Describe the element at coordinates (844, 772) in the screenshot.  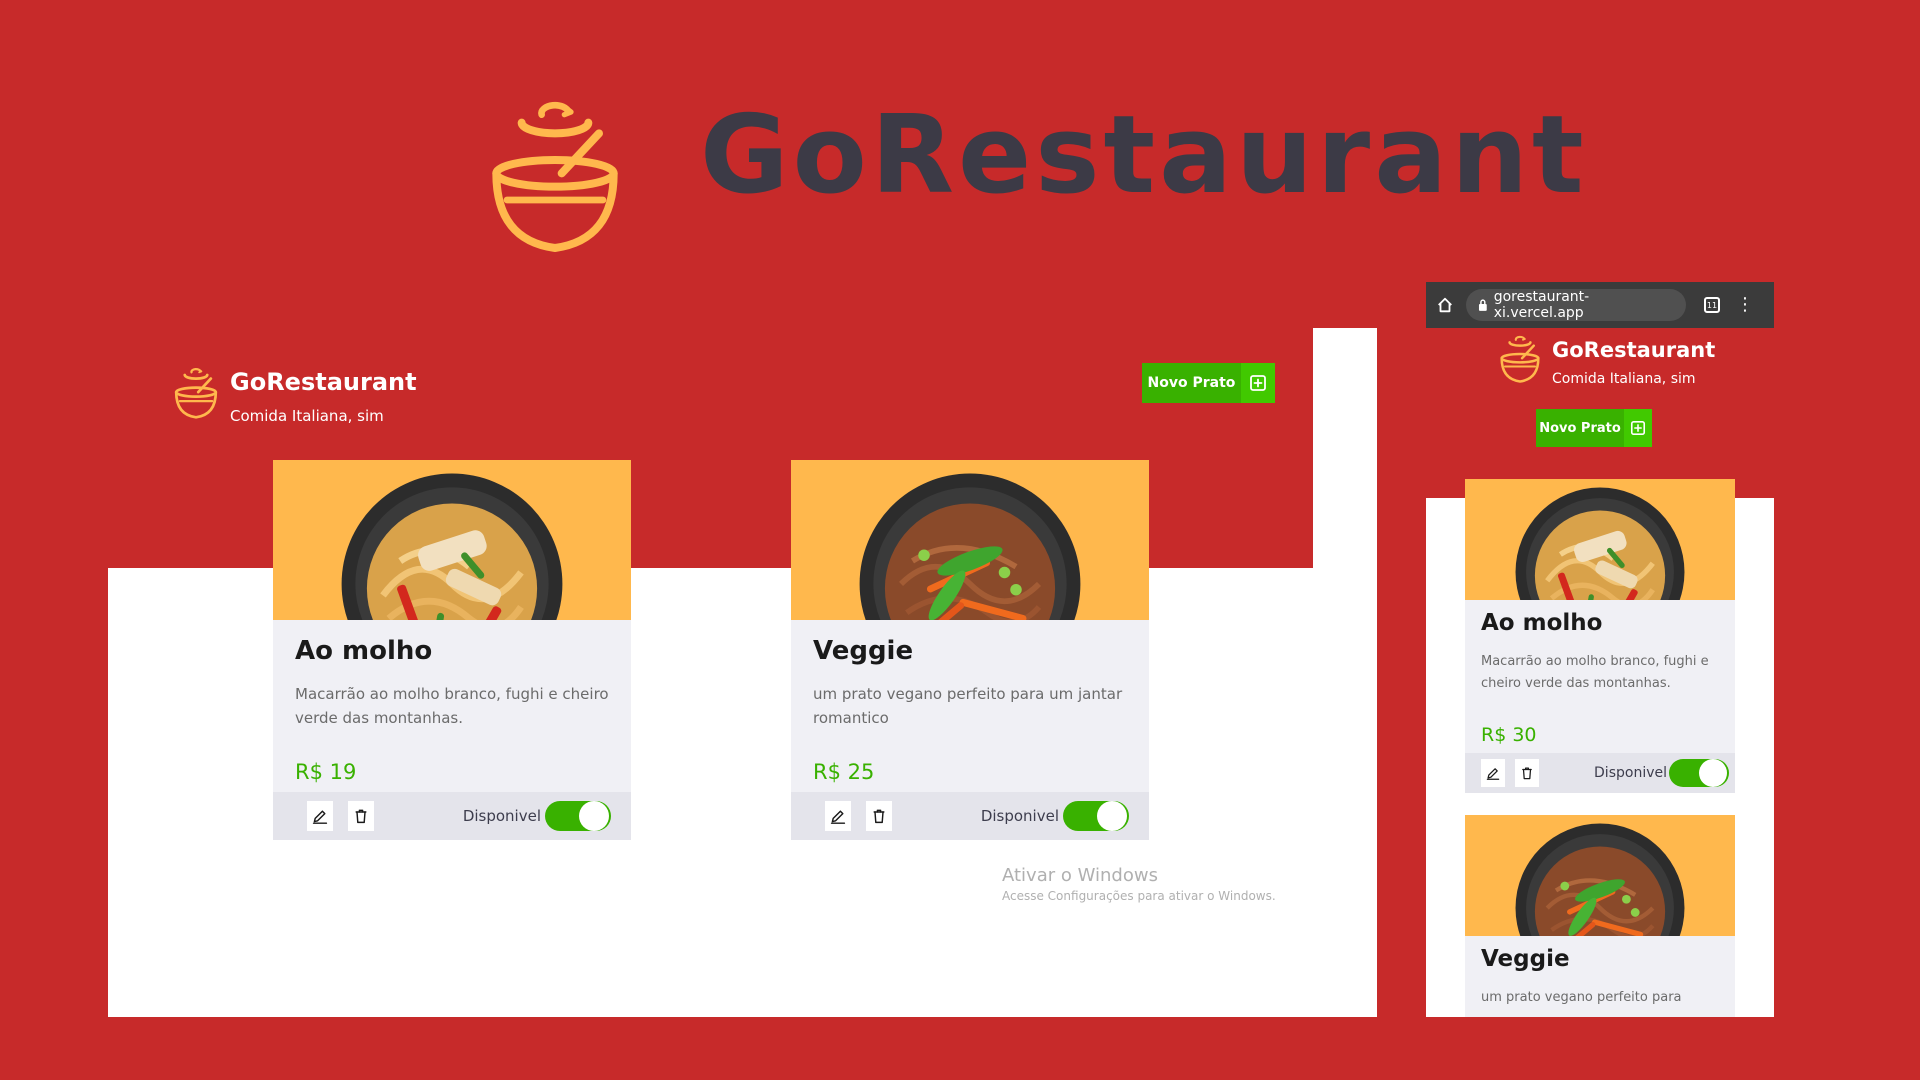
I see `food-price: R$ 25` at that location.